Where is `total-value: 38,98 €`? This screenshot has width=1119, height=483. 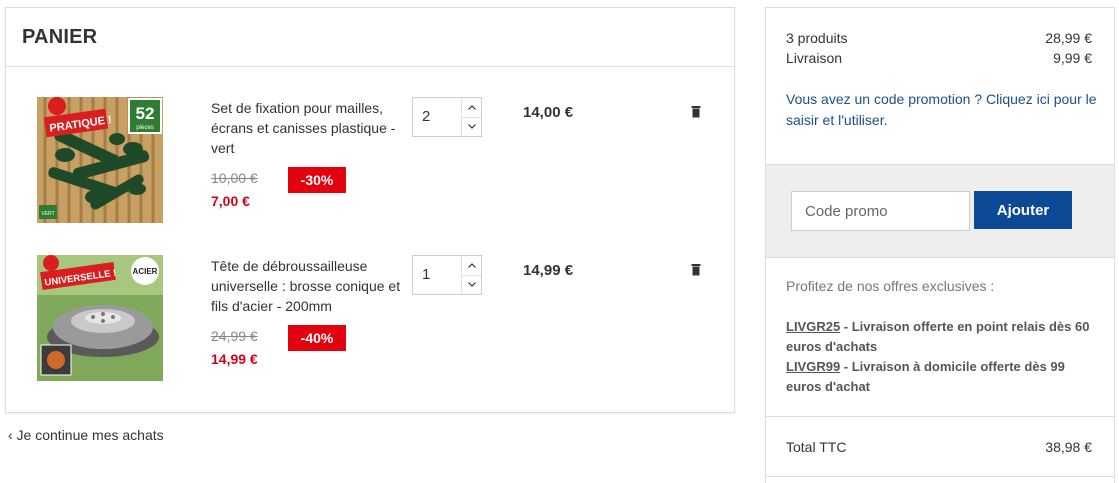
total-value: 38,98 € is located at coordinates (1068, 447).